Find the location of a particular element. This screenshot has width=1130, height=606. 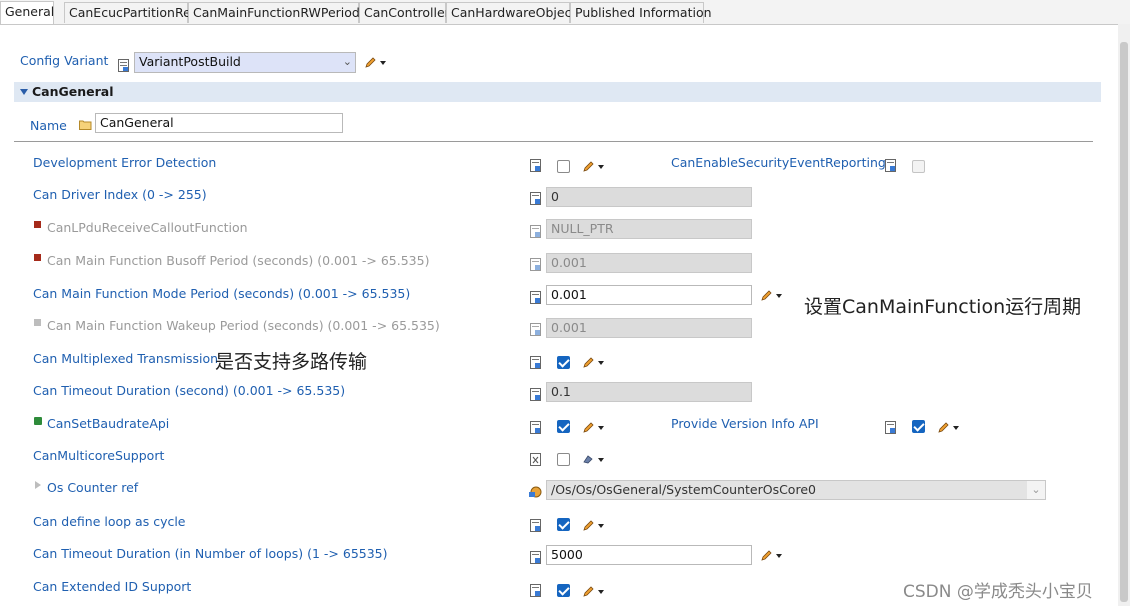

mode-period-input: 0.001 is located at coordinates (649, 295).